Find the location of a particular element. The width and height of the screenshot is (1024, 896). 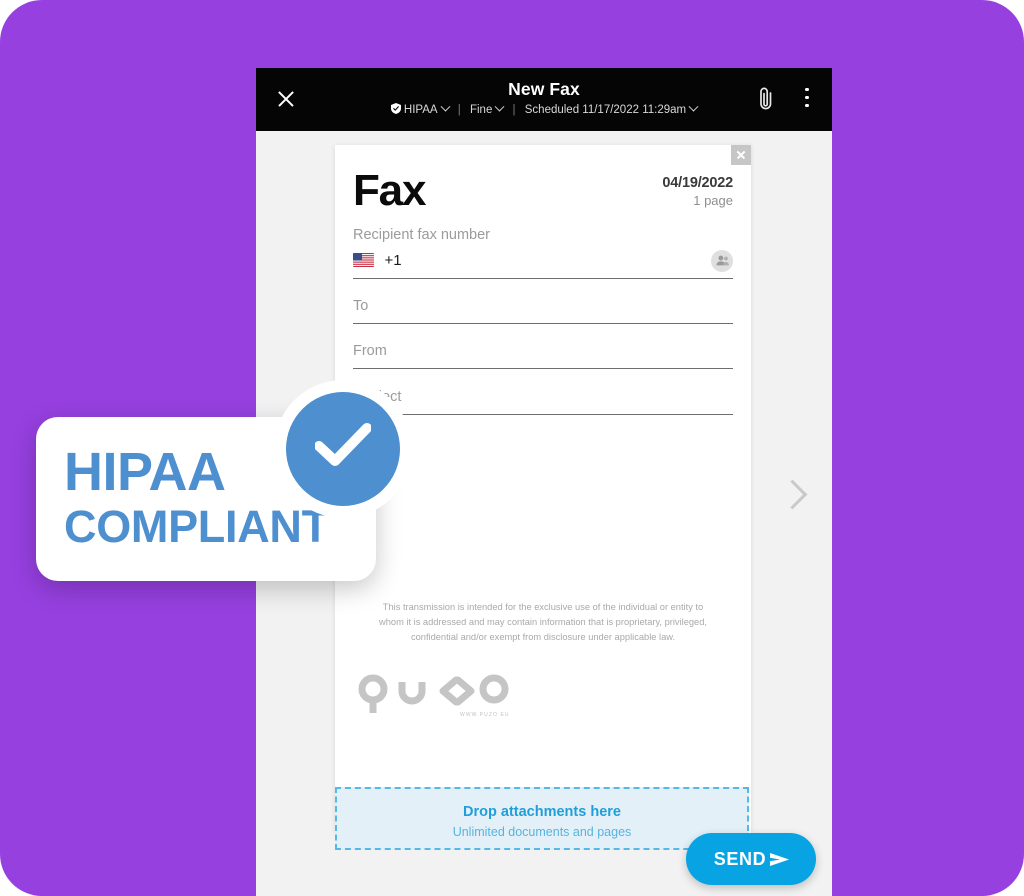

hipaa-mode-label: HIPAA is located at coordinates (420, 110).